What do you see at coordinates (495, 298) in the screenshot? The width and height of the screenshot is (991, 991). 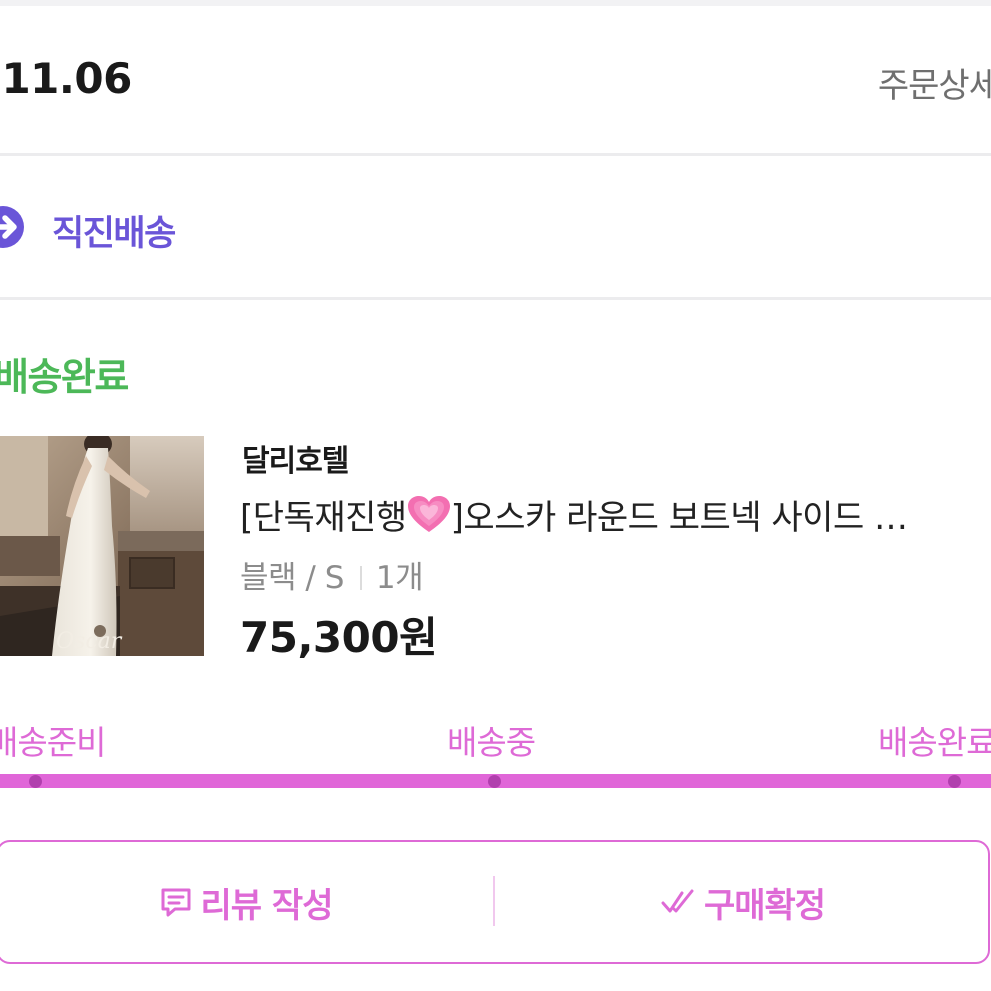 I see `section-divider` at bounding box center [495, 298].